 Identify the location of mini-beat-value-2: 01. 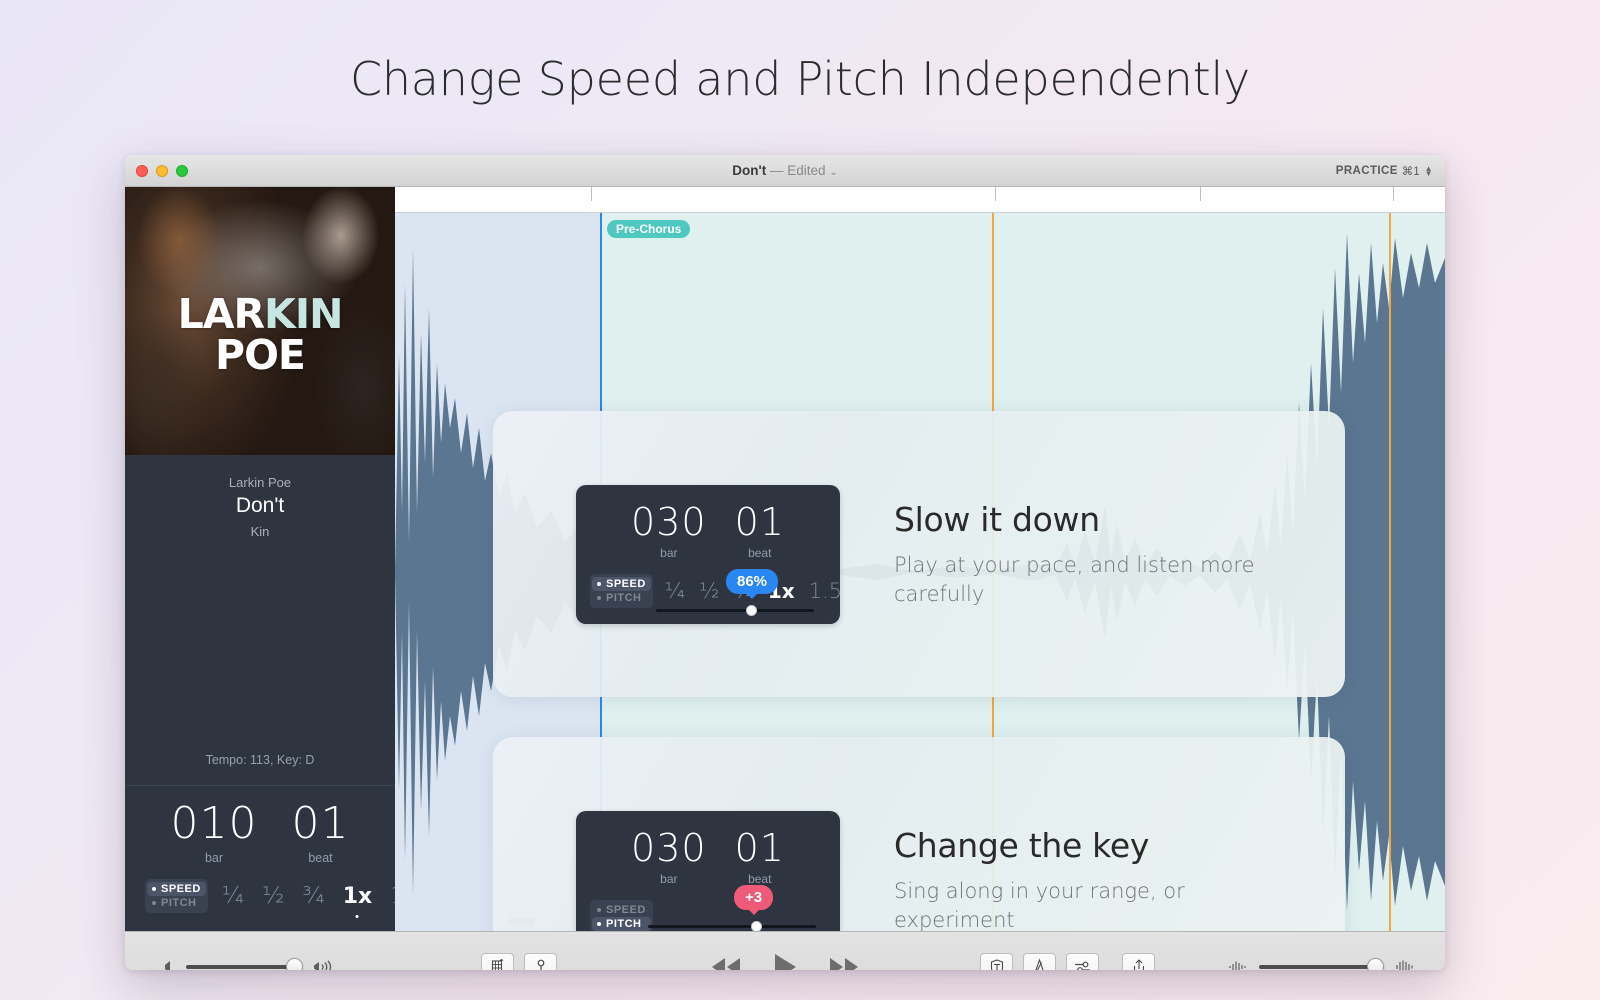
(759, 847).